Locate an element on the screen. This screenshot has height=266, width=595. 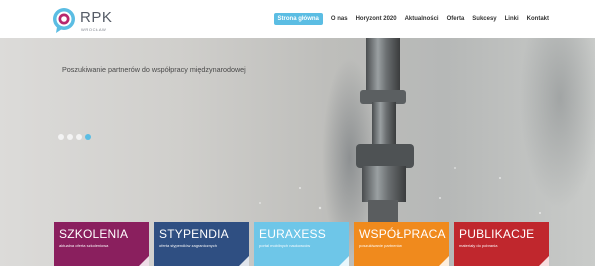
nav-home: Strona główna is located at coordinates (298, 19).